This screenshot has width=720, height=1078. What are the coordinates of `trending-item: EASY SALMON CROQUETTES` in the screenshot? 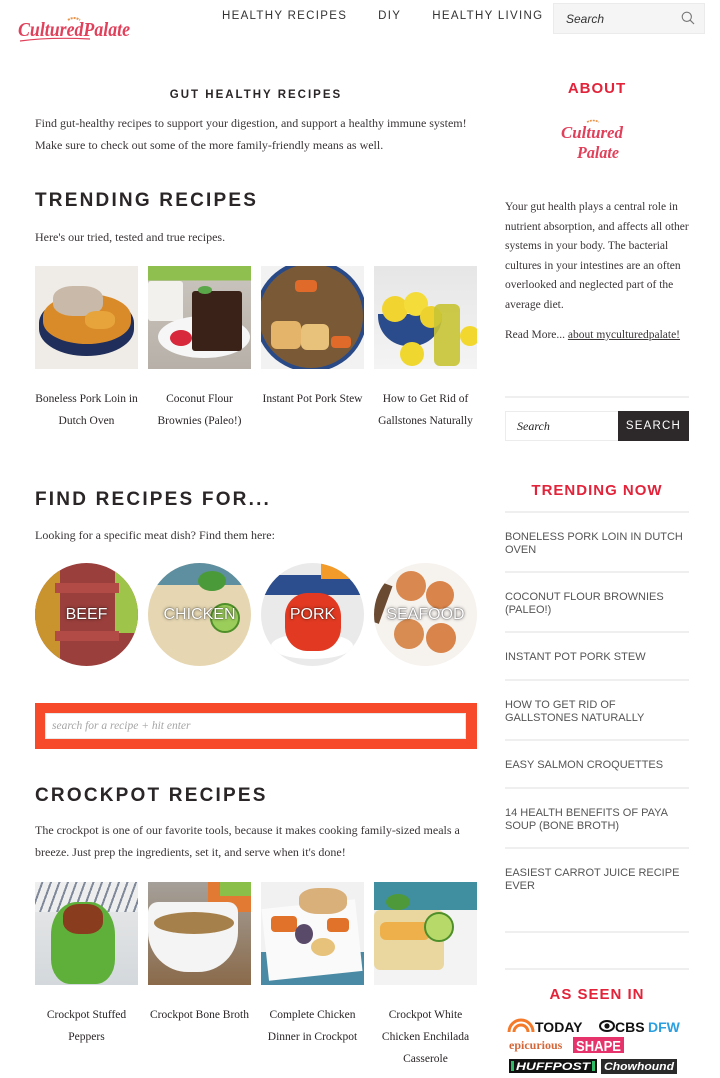 It's located at (597, 765).